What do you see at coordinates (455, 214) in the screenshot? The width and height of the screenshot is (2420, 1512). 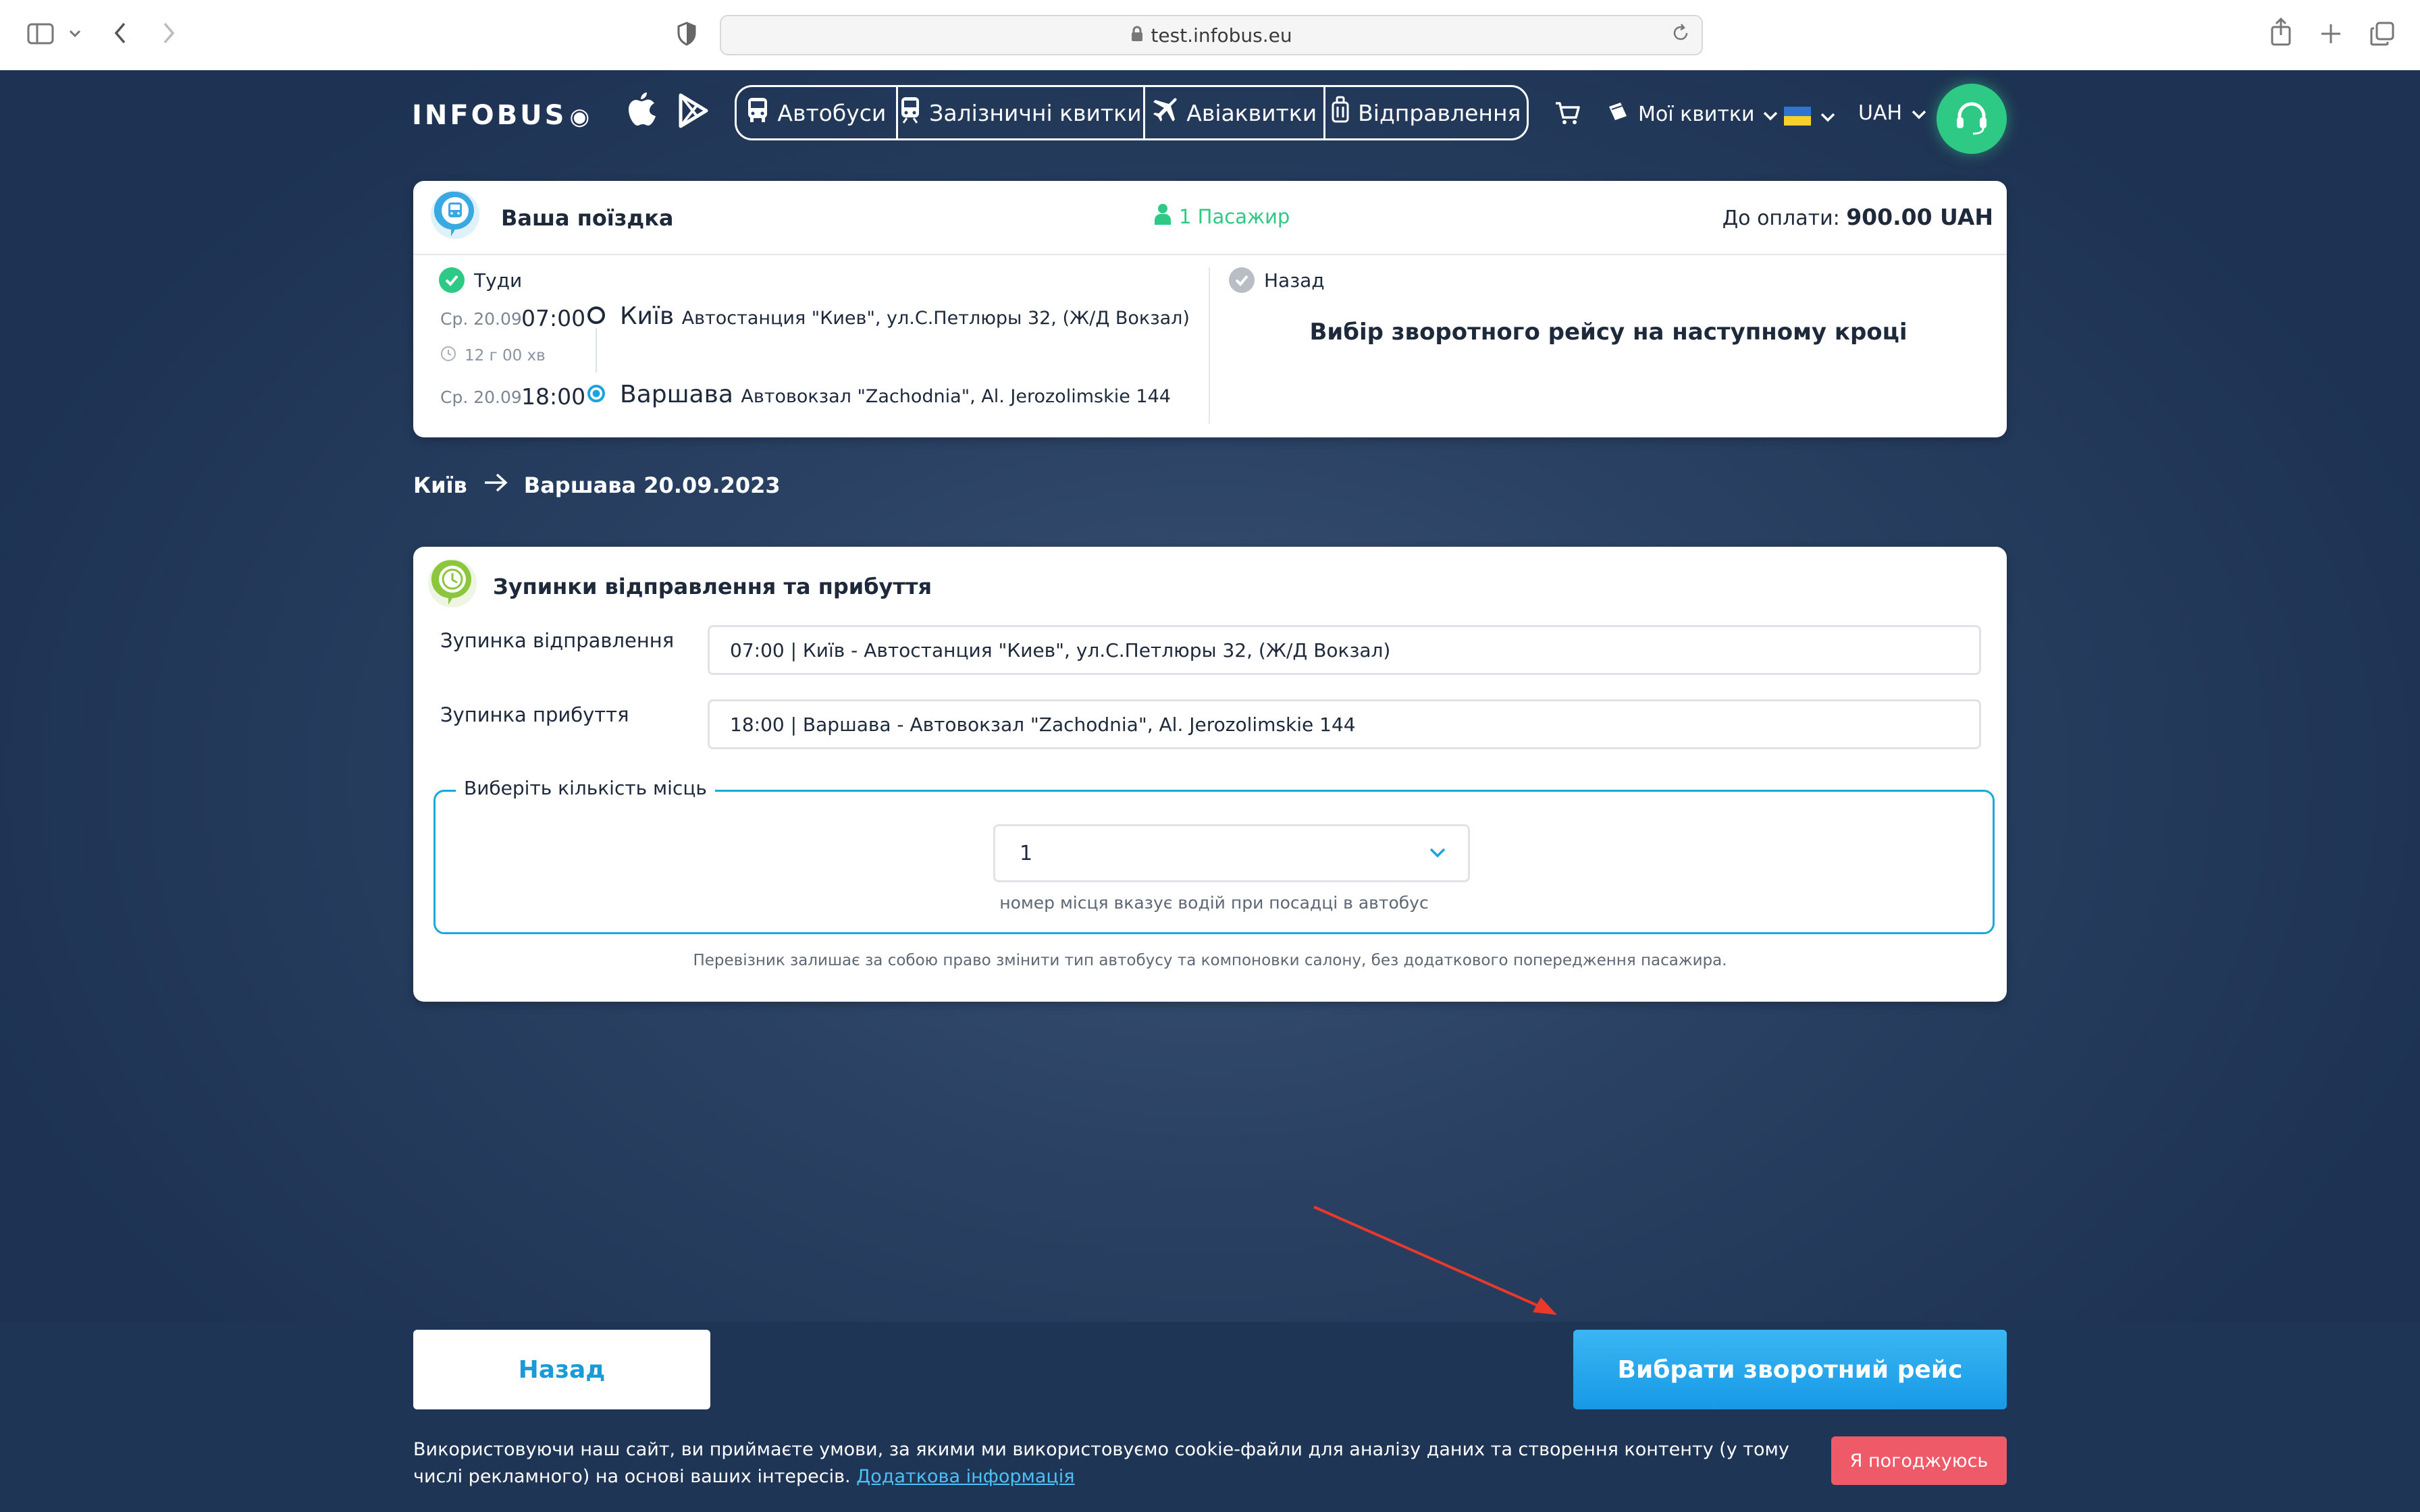 I see `bus-badge-icon` at bounding box center [455, 214].